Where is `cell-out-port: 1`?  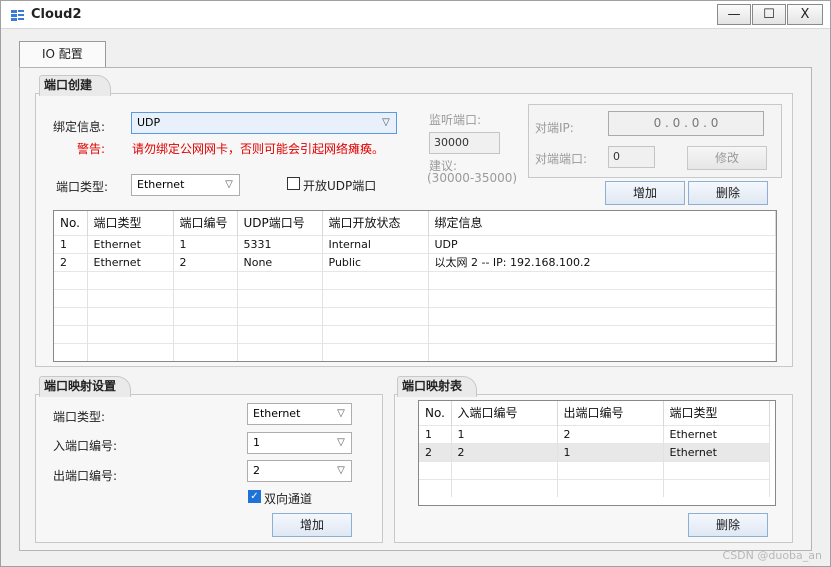 cell-out-port: 1 is located at coordinates (610, 451).